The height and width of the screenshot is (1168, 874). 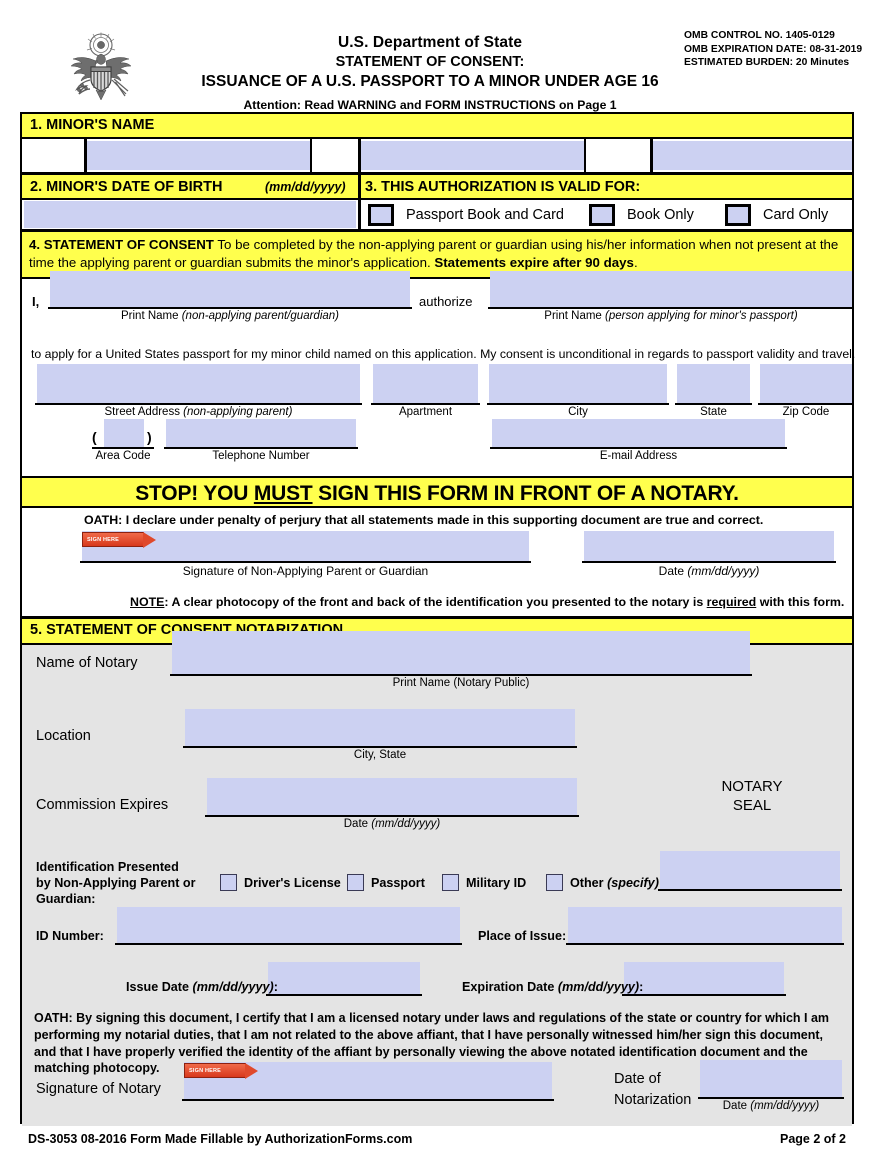 What do you see at coordinates (800, 602) in the screenshot?
I see `note-suffix: with this form.` at bounding box center [800, 602].